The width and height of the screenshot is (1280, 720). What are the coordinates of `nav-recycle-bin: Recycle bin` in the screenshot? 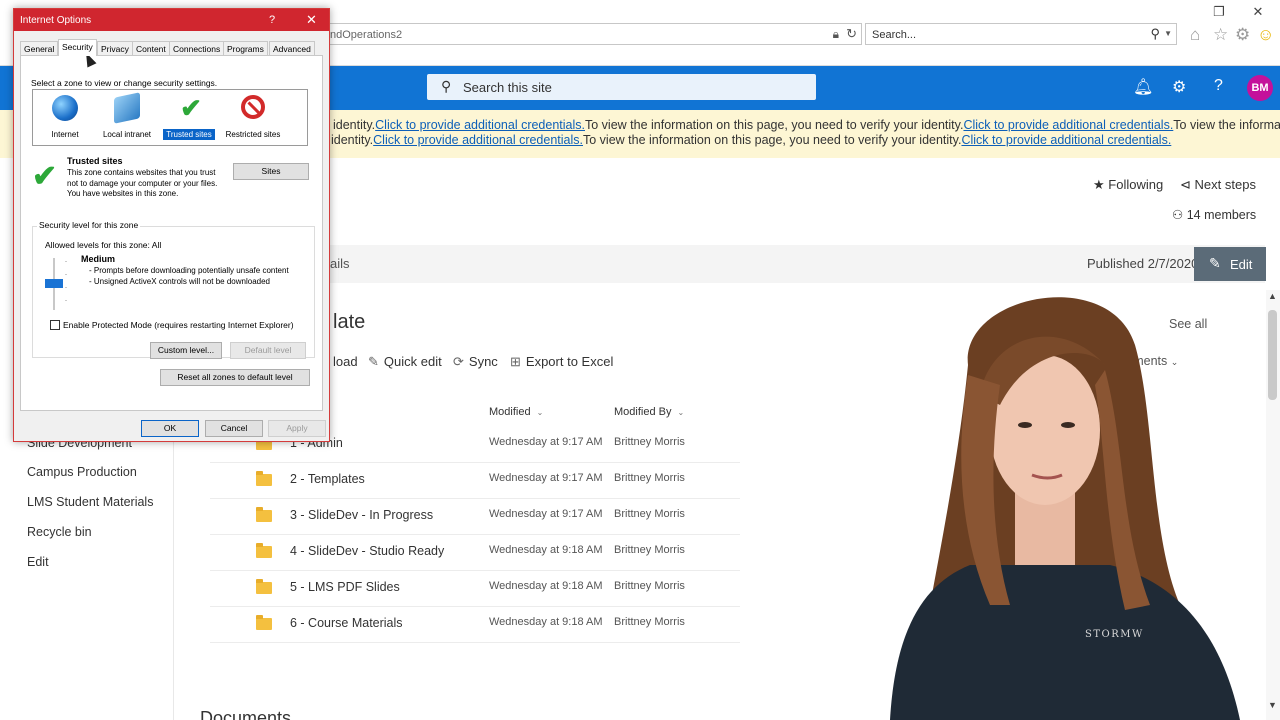 It's located at (59, 532).